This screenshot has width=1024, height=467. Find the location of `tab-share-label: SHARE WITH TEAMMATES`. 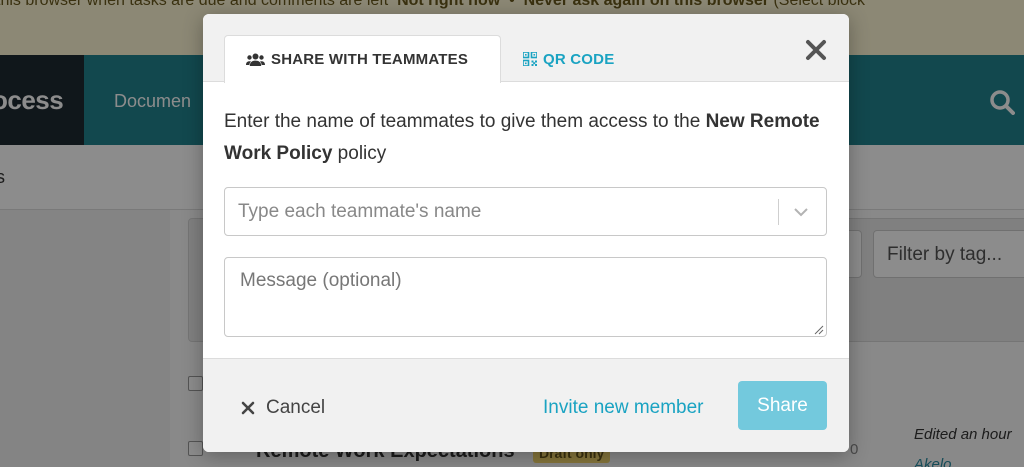

tab-share-label: SHARE WITH TEAMMATES is located at coordinates (370, 59).